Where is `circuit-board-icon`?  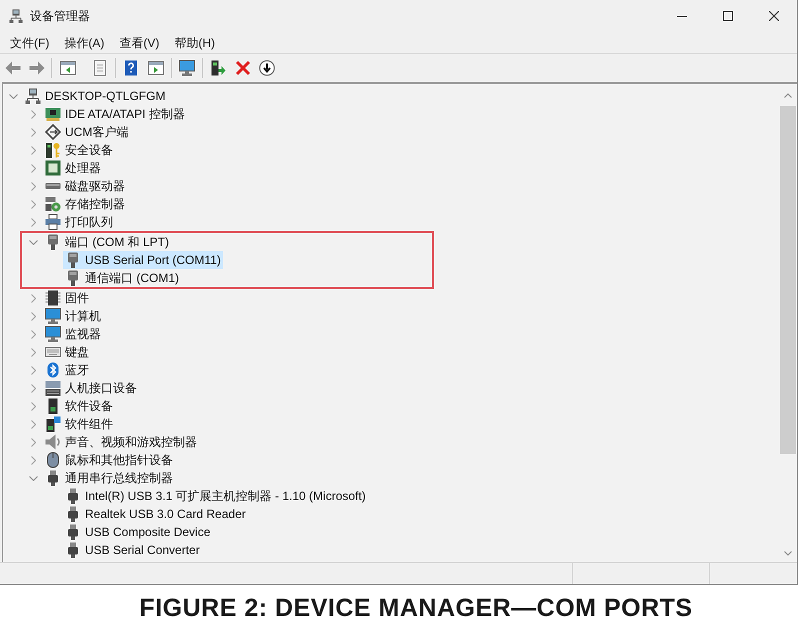 circuit-board-icon is located at coordinates (53, 114).